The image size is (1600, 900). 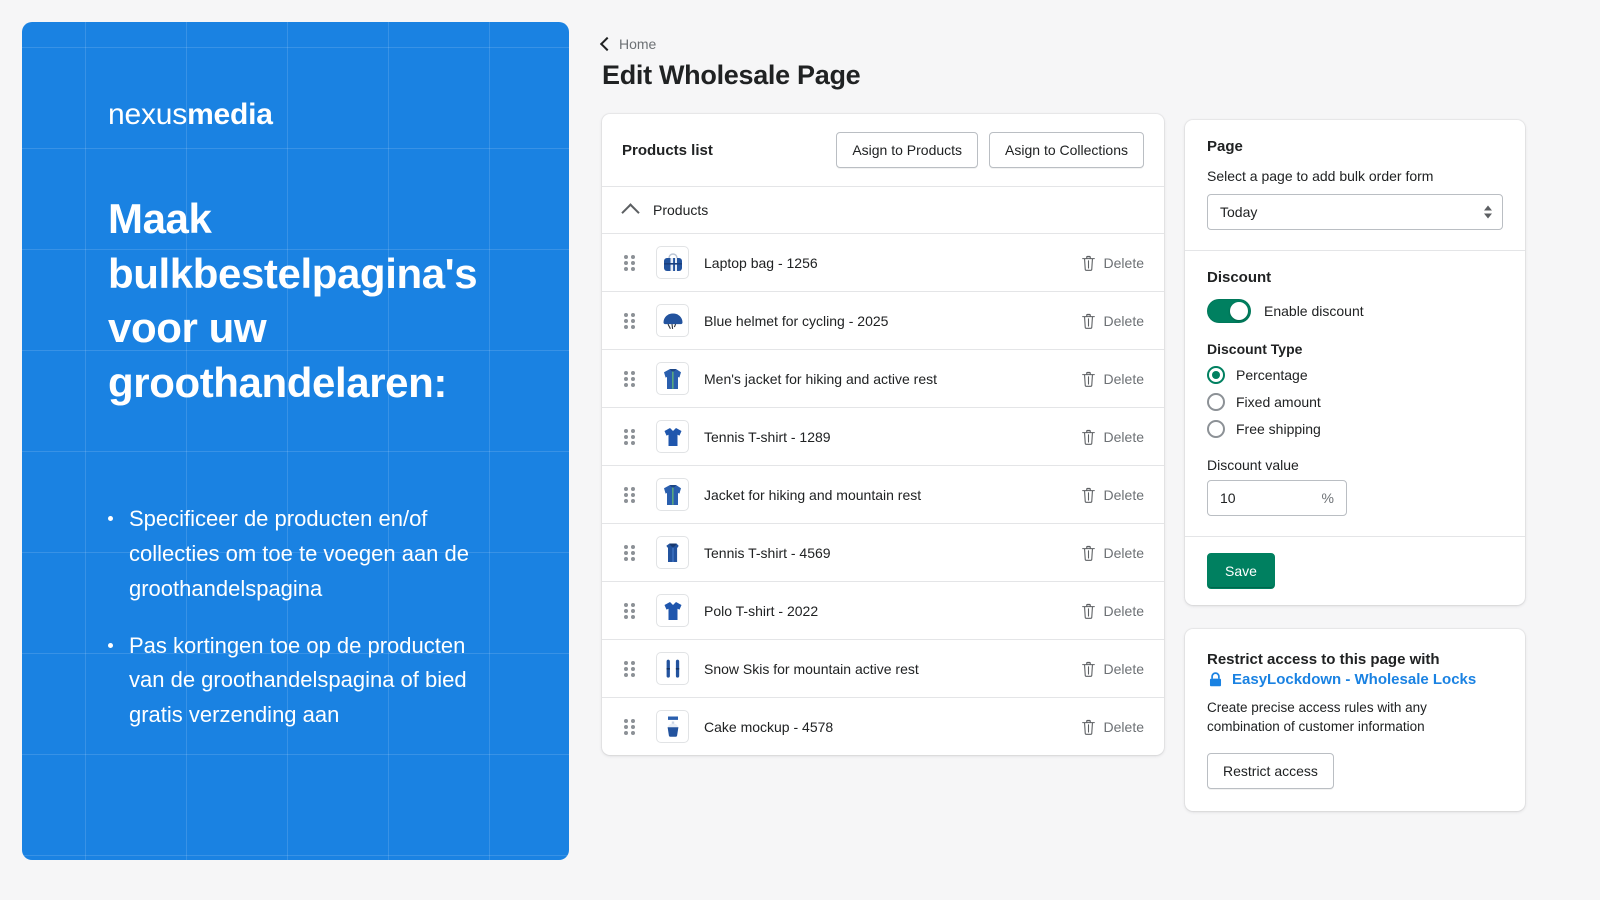 I want to click on lockdown-link-label: EasyLockdown - Wholesale Locks, so click(x=1354, y=679).